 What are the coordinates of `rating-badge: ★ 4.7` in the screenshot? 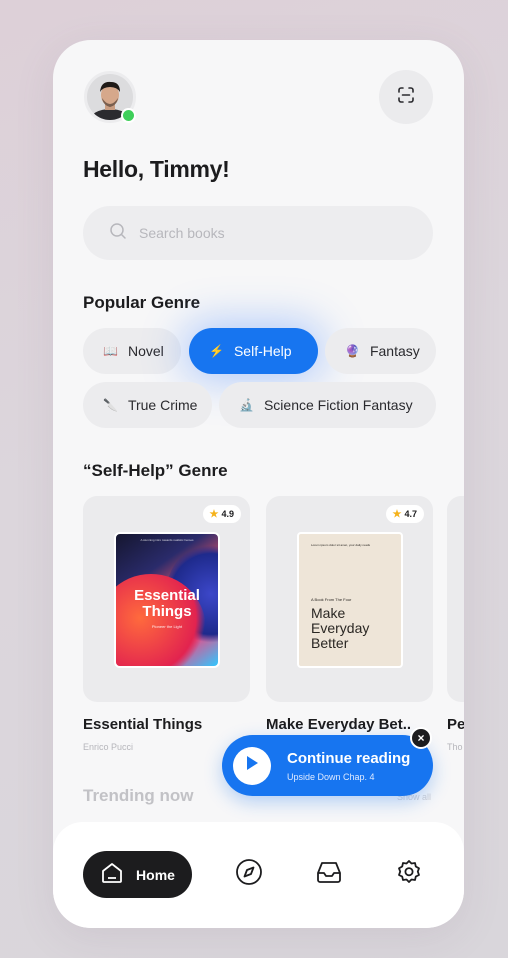 It's located at (404, 514).